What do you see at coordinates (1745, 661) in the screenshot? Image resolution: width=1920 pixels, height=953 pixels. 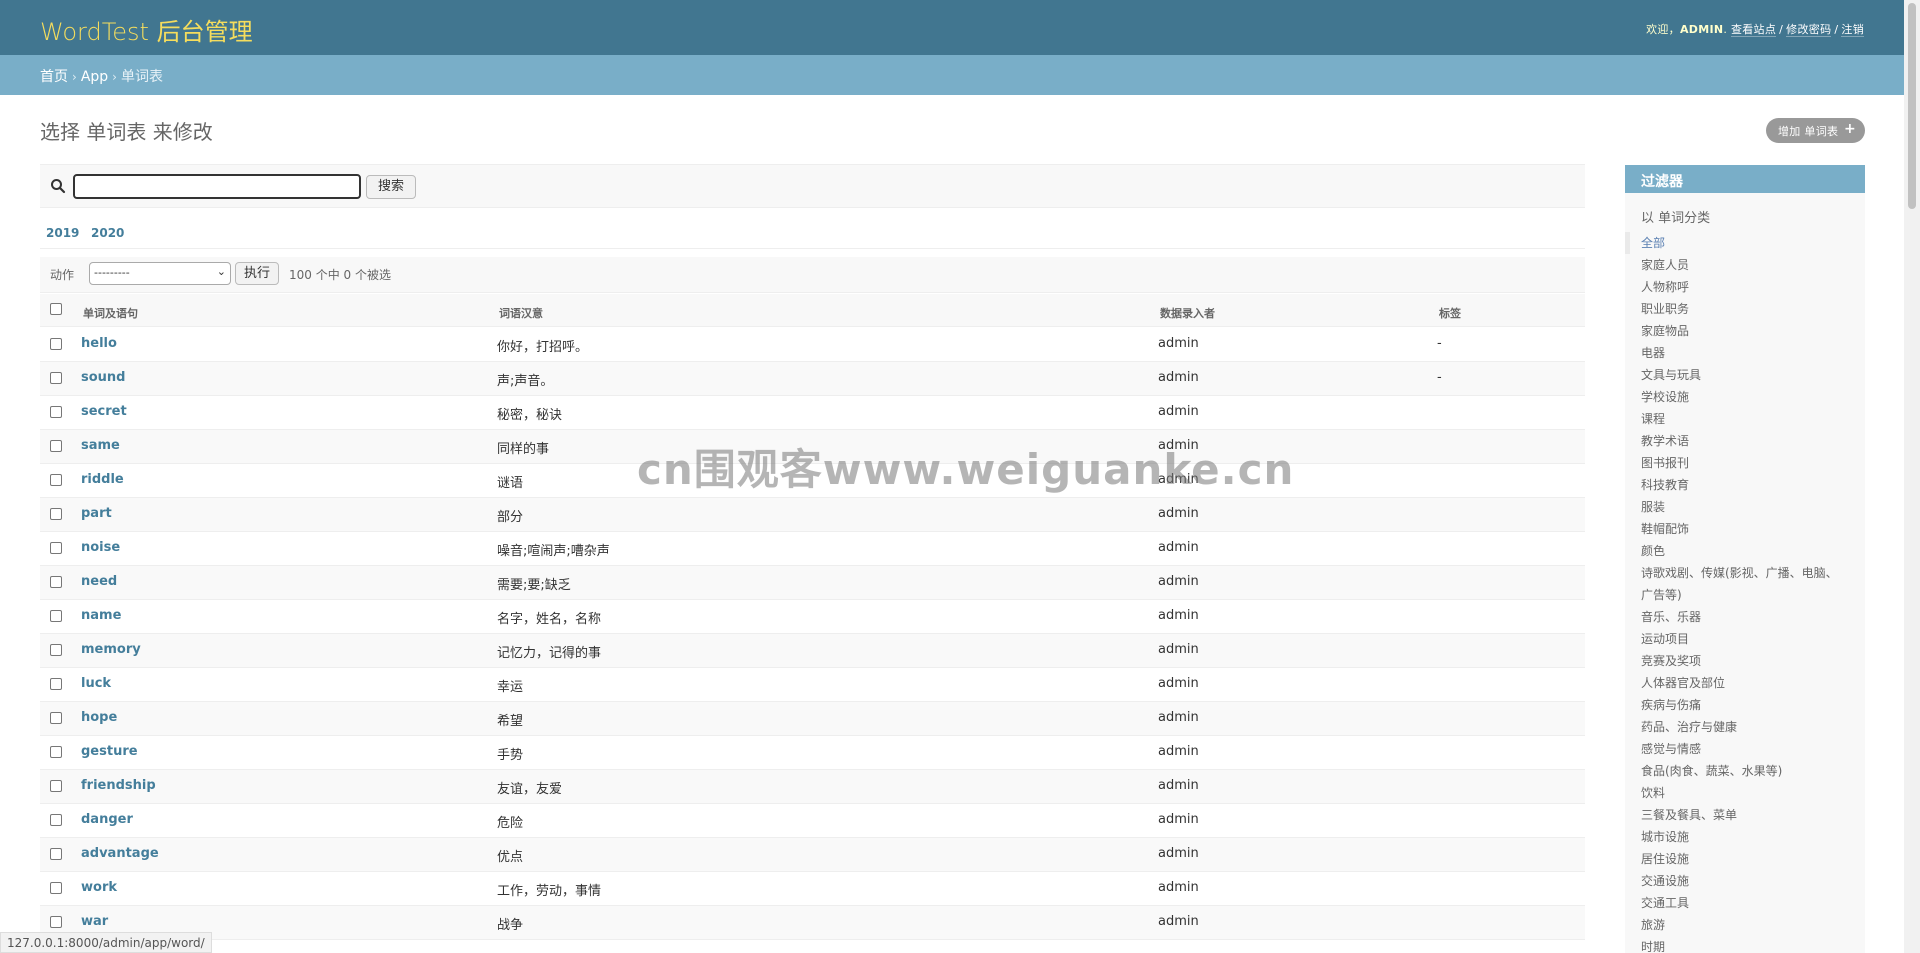 I see `filter-item: 竞赛及奖项` at bounding box center [1745, 661].